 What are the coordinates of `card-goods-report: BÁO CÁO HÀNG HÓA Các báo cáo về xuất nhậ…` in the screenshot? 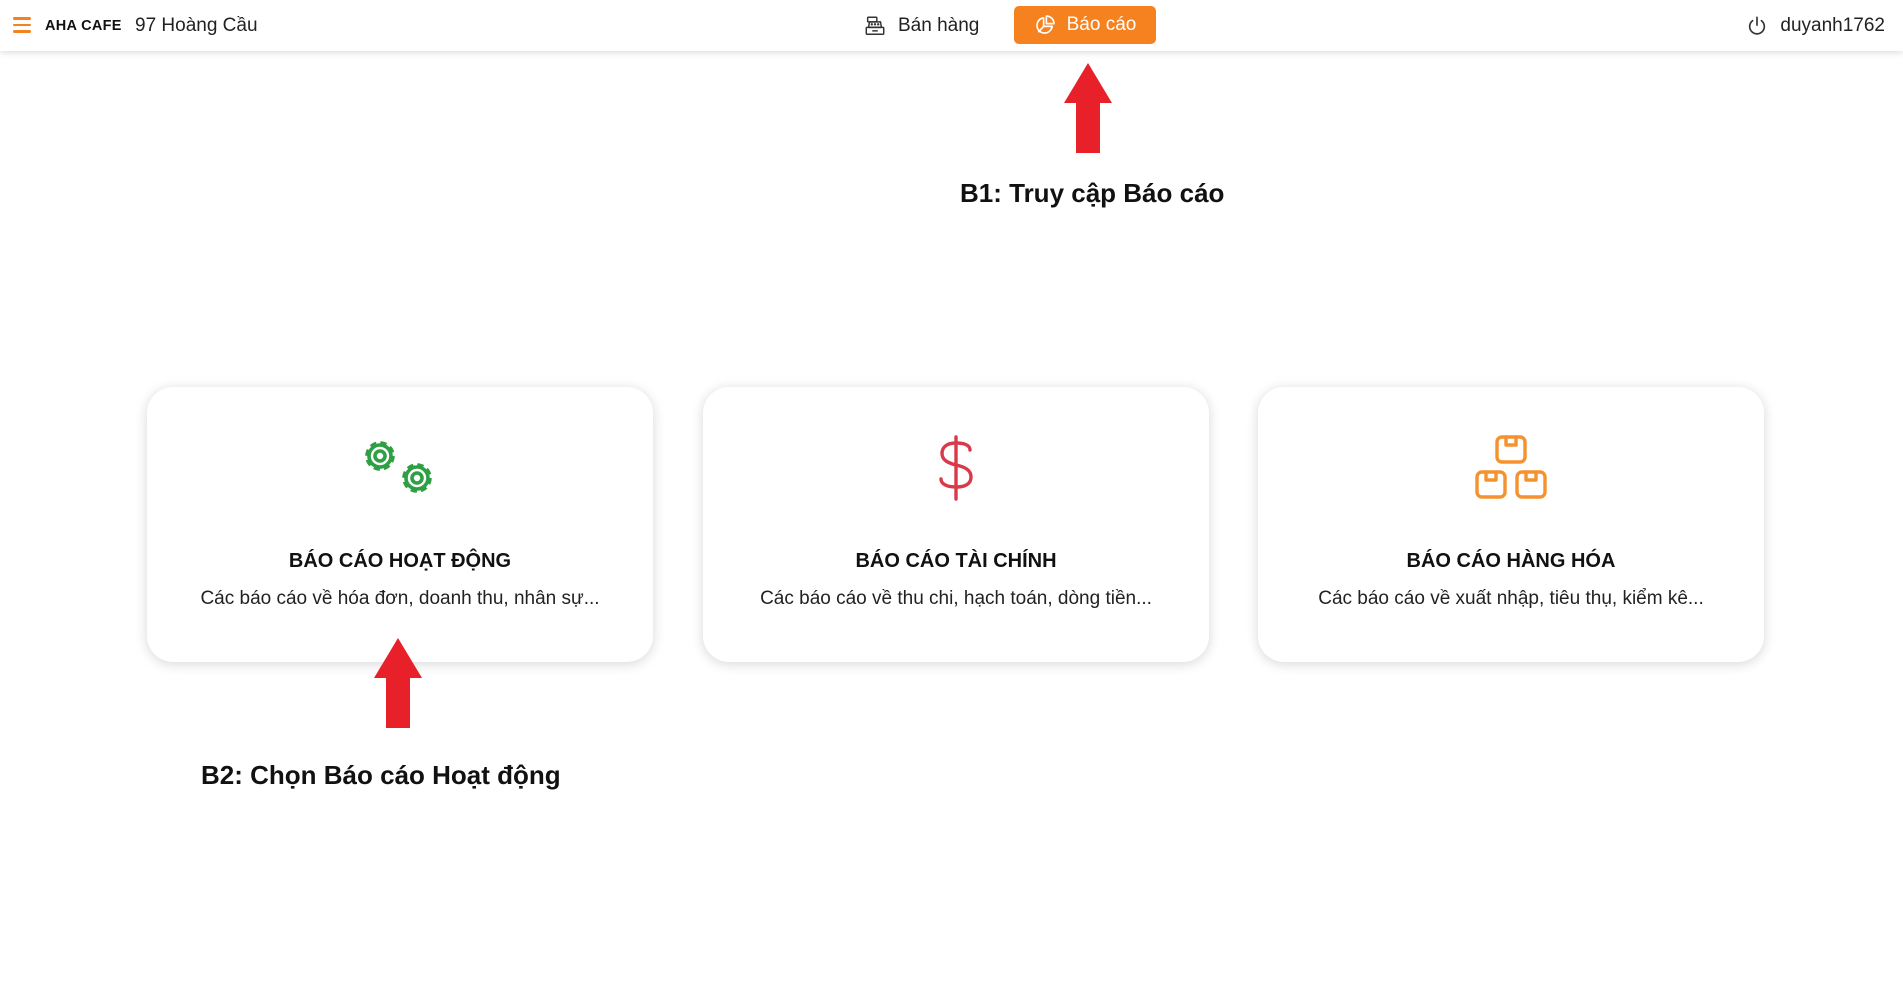 It's located at (1511, 524).